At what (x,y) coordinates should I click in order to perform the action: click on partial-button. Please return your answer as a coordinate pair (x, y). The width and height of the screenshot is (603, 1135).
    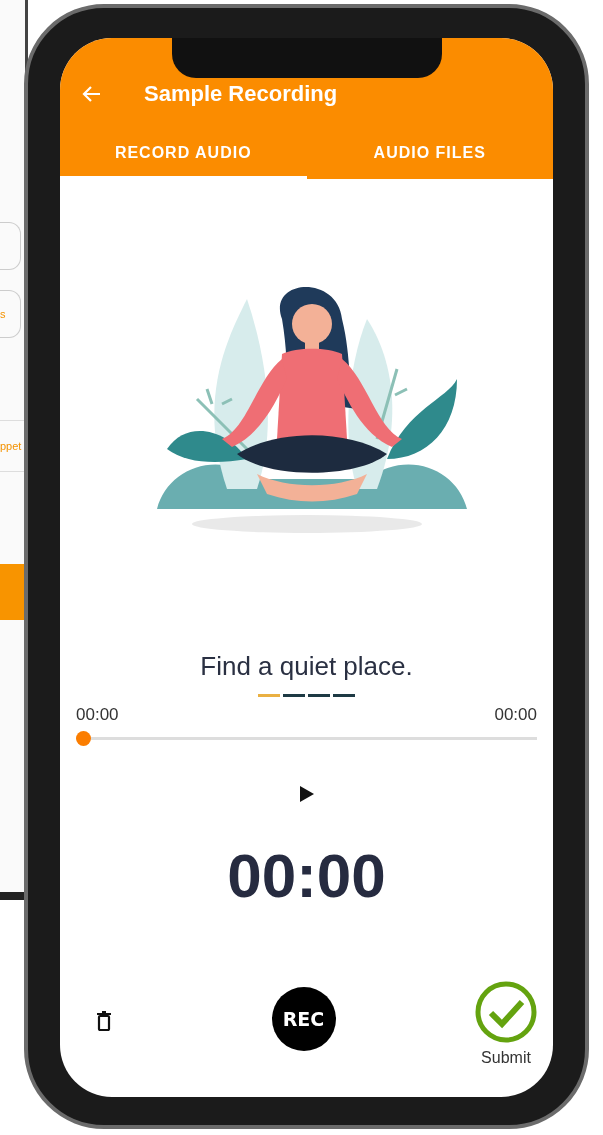
    Looking at the image, I should click on (10, 246).